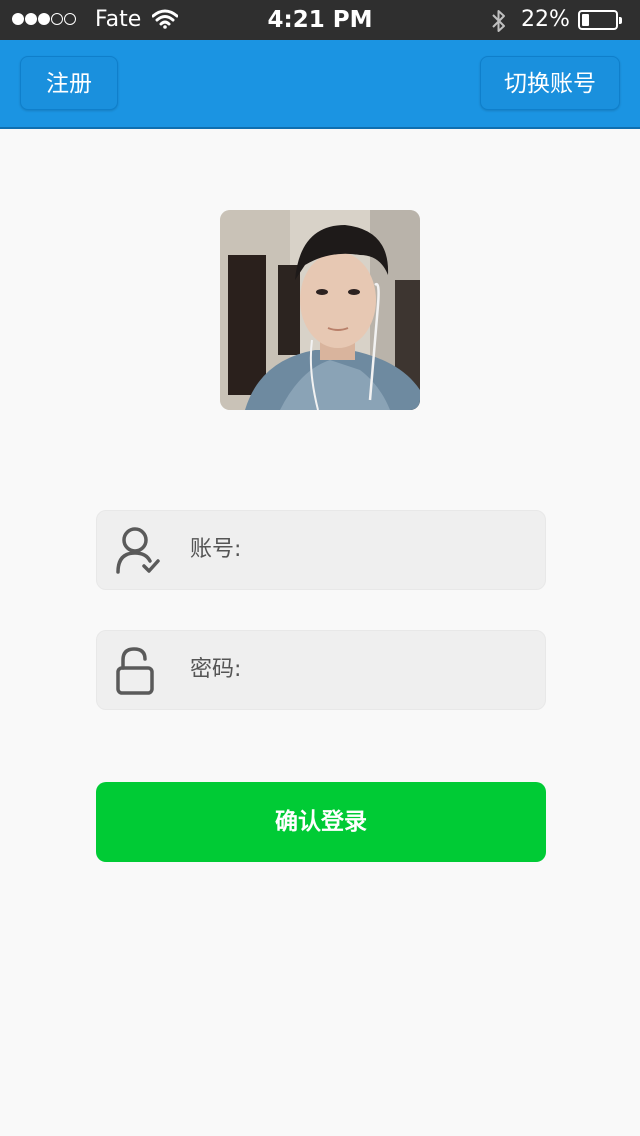 This screenshot has width=640, height=1136. What do you see at coordinates (545, 19) in the screenshot?
I see `battery-percent: 22%` at bounding box center [545, 19].